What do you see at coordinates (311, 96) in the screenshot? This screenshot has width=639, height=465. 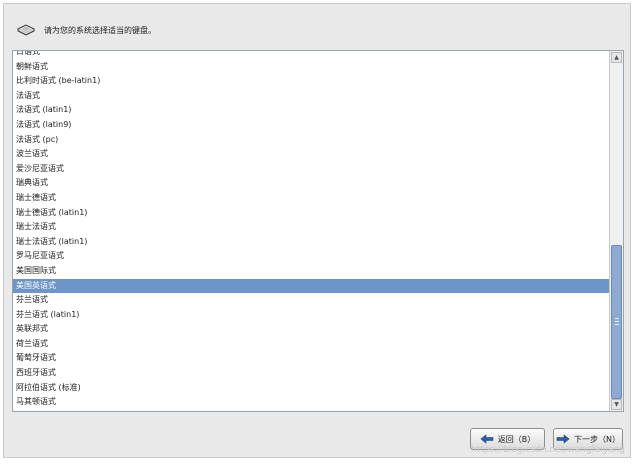 I see `list-item: 法语式` at bounding box center [311, 96].